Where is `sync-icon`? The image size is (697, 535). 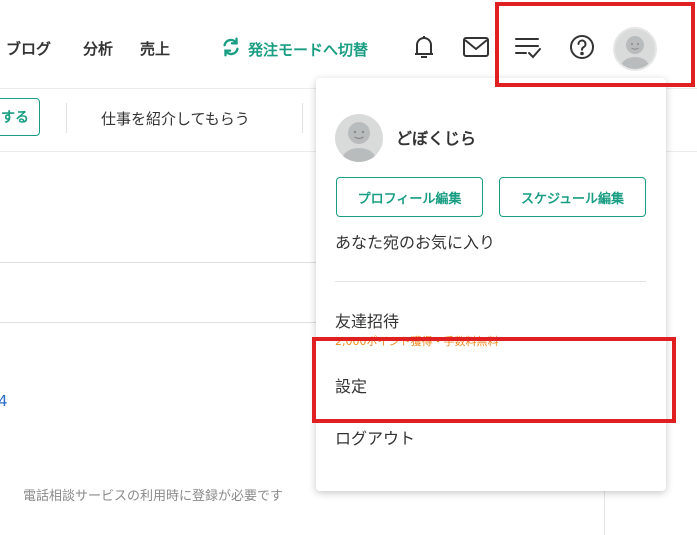
sync-icon is located at coordinates (231, 49).